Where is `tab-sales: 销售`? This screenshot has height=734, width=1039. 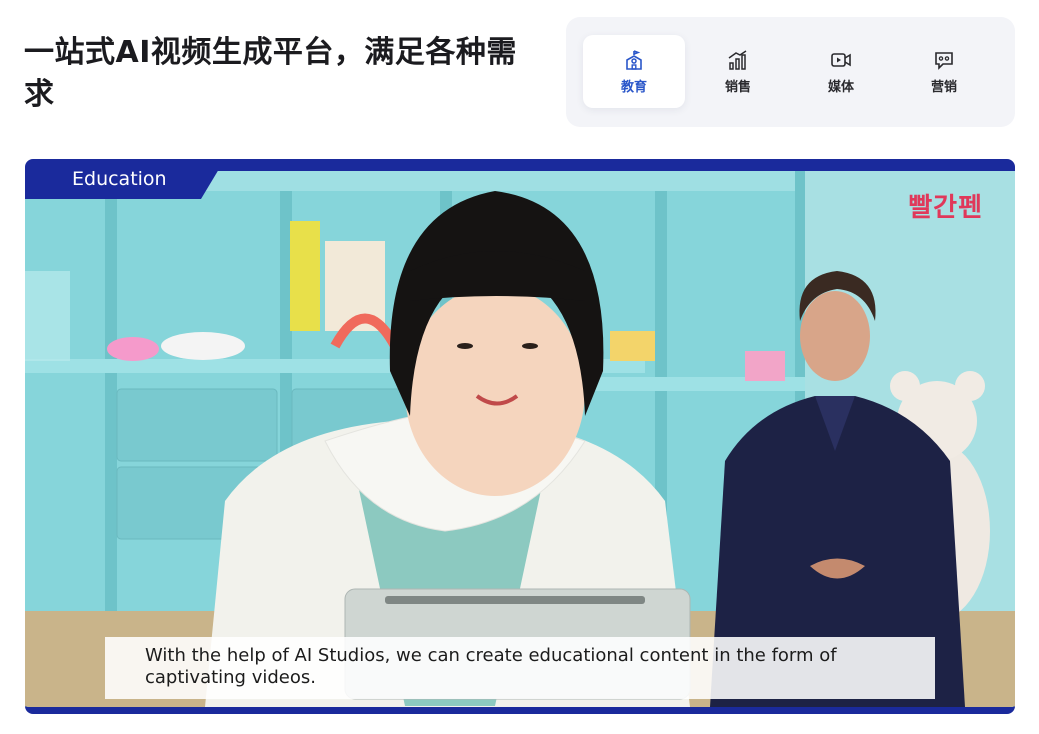 tab-sales: 销售 is located at coordinates (738, 71).